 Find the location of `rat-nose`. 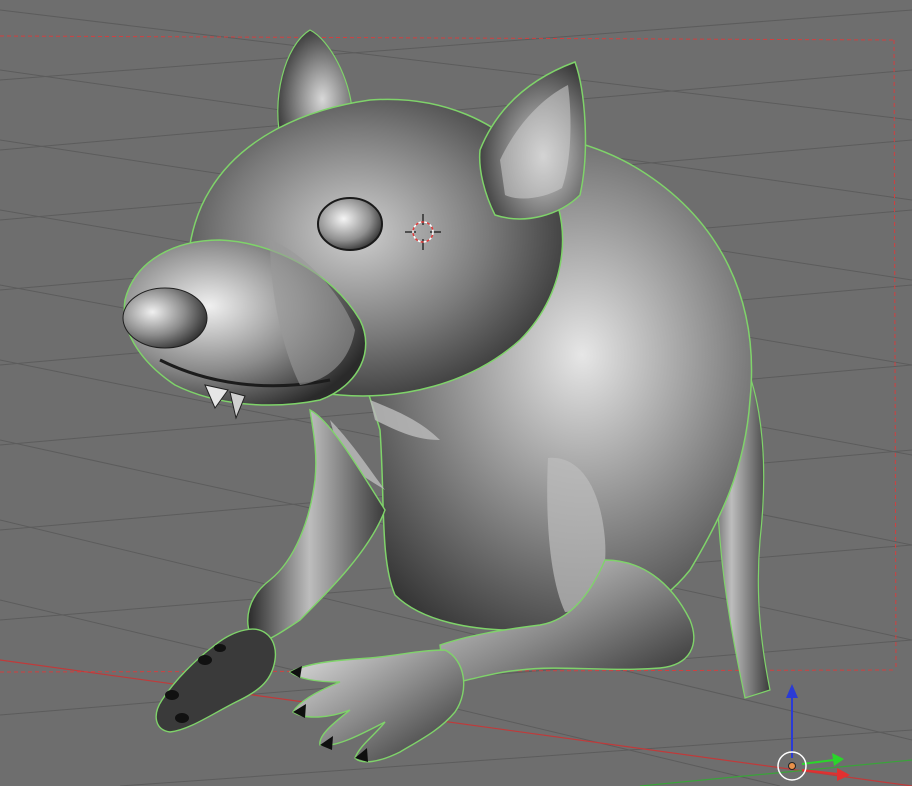

rat-nose is located at coordinates (165, 318).